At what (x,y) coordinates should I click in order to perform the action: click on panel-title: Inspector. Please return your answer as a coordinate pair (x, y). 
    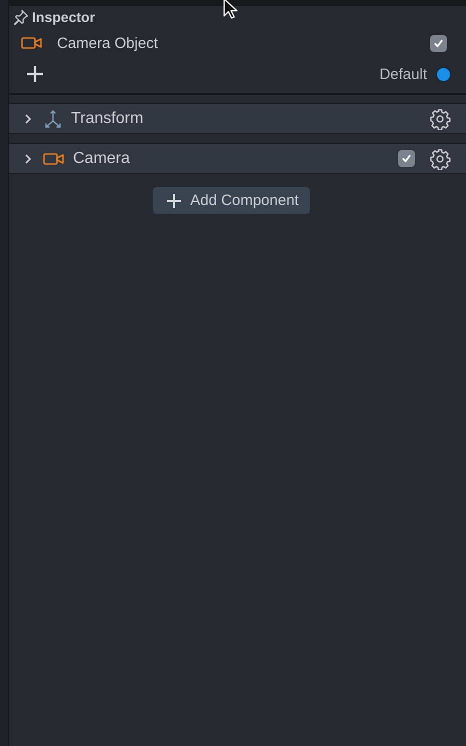
    Looking at the image, I should click on (64, 17).